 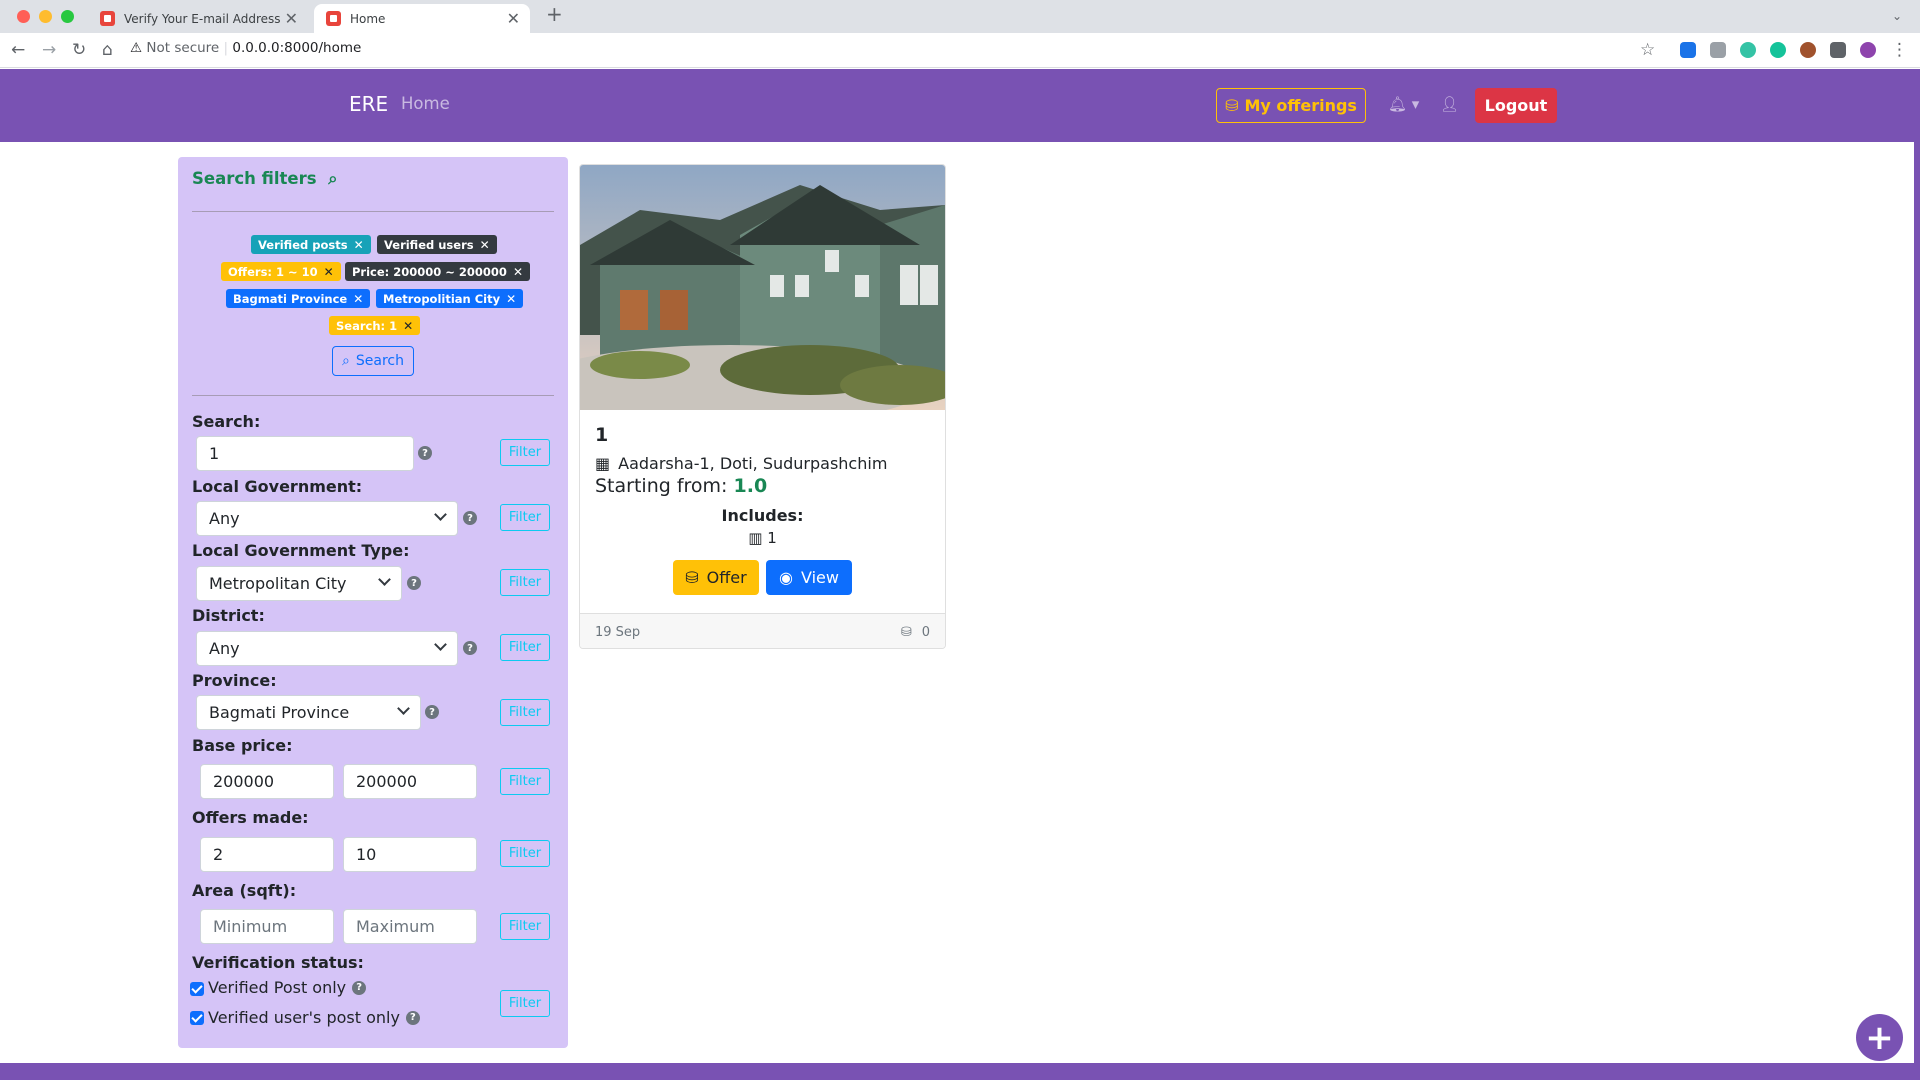 What do you see at coordinates (410, 854) in the screenshot?
I see `offers-max-input: 10` at bounding box center [410, 854].